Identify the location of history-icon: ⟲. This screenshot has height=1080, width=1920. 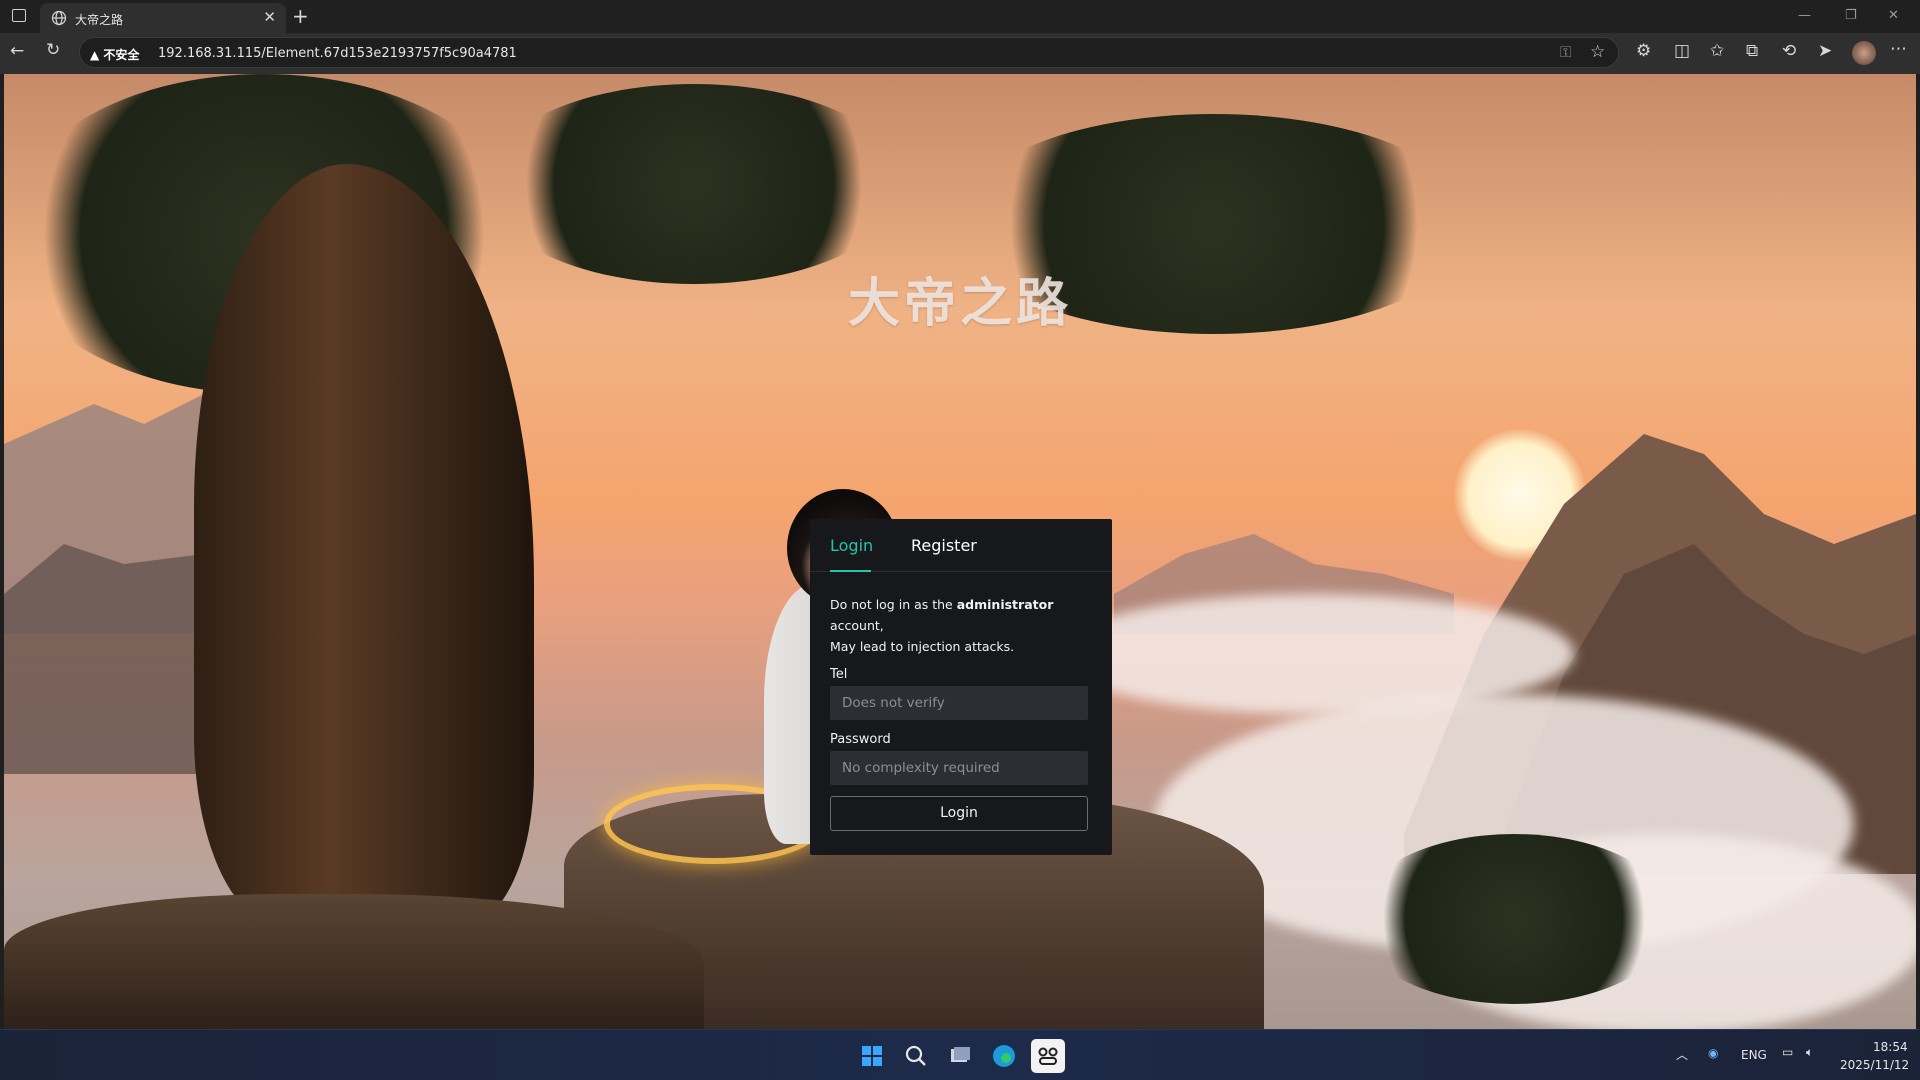
(1789, 51).